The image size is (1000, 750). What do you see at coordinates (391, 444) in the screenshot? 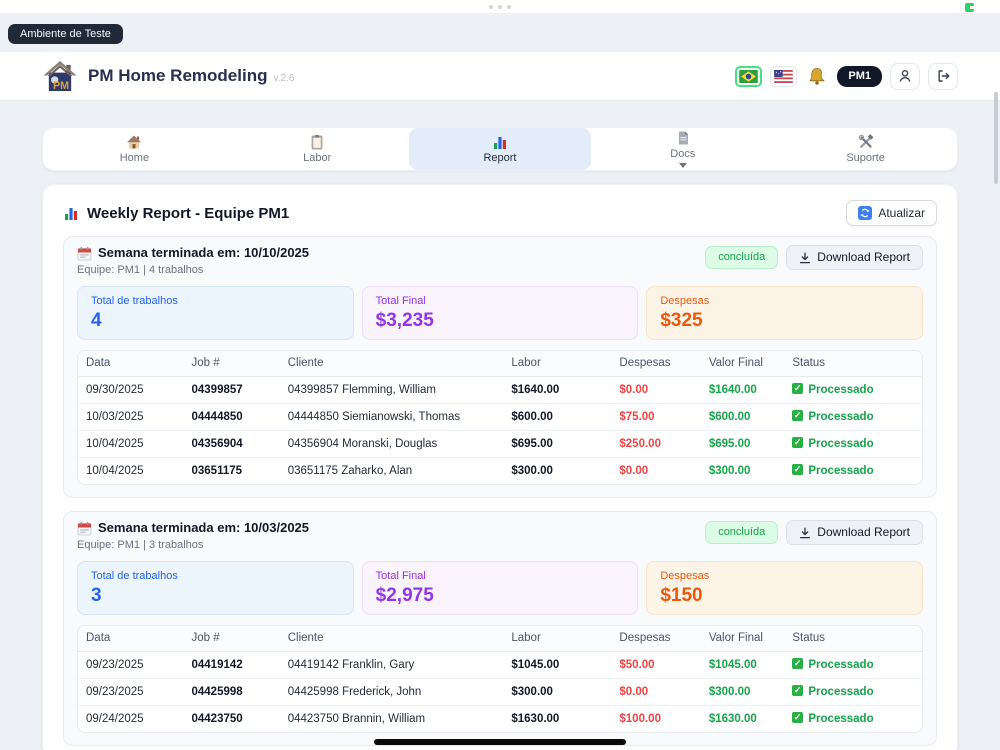
I see `cell-client: 04356904 Moranski, Douglas` at bounding box center [391, 444].